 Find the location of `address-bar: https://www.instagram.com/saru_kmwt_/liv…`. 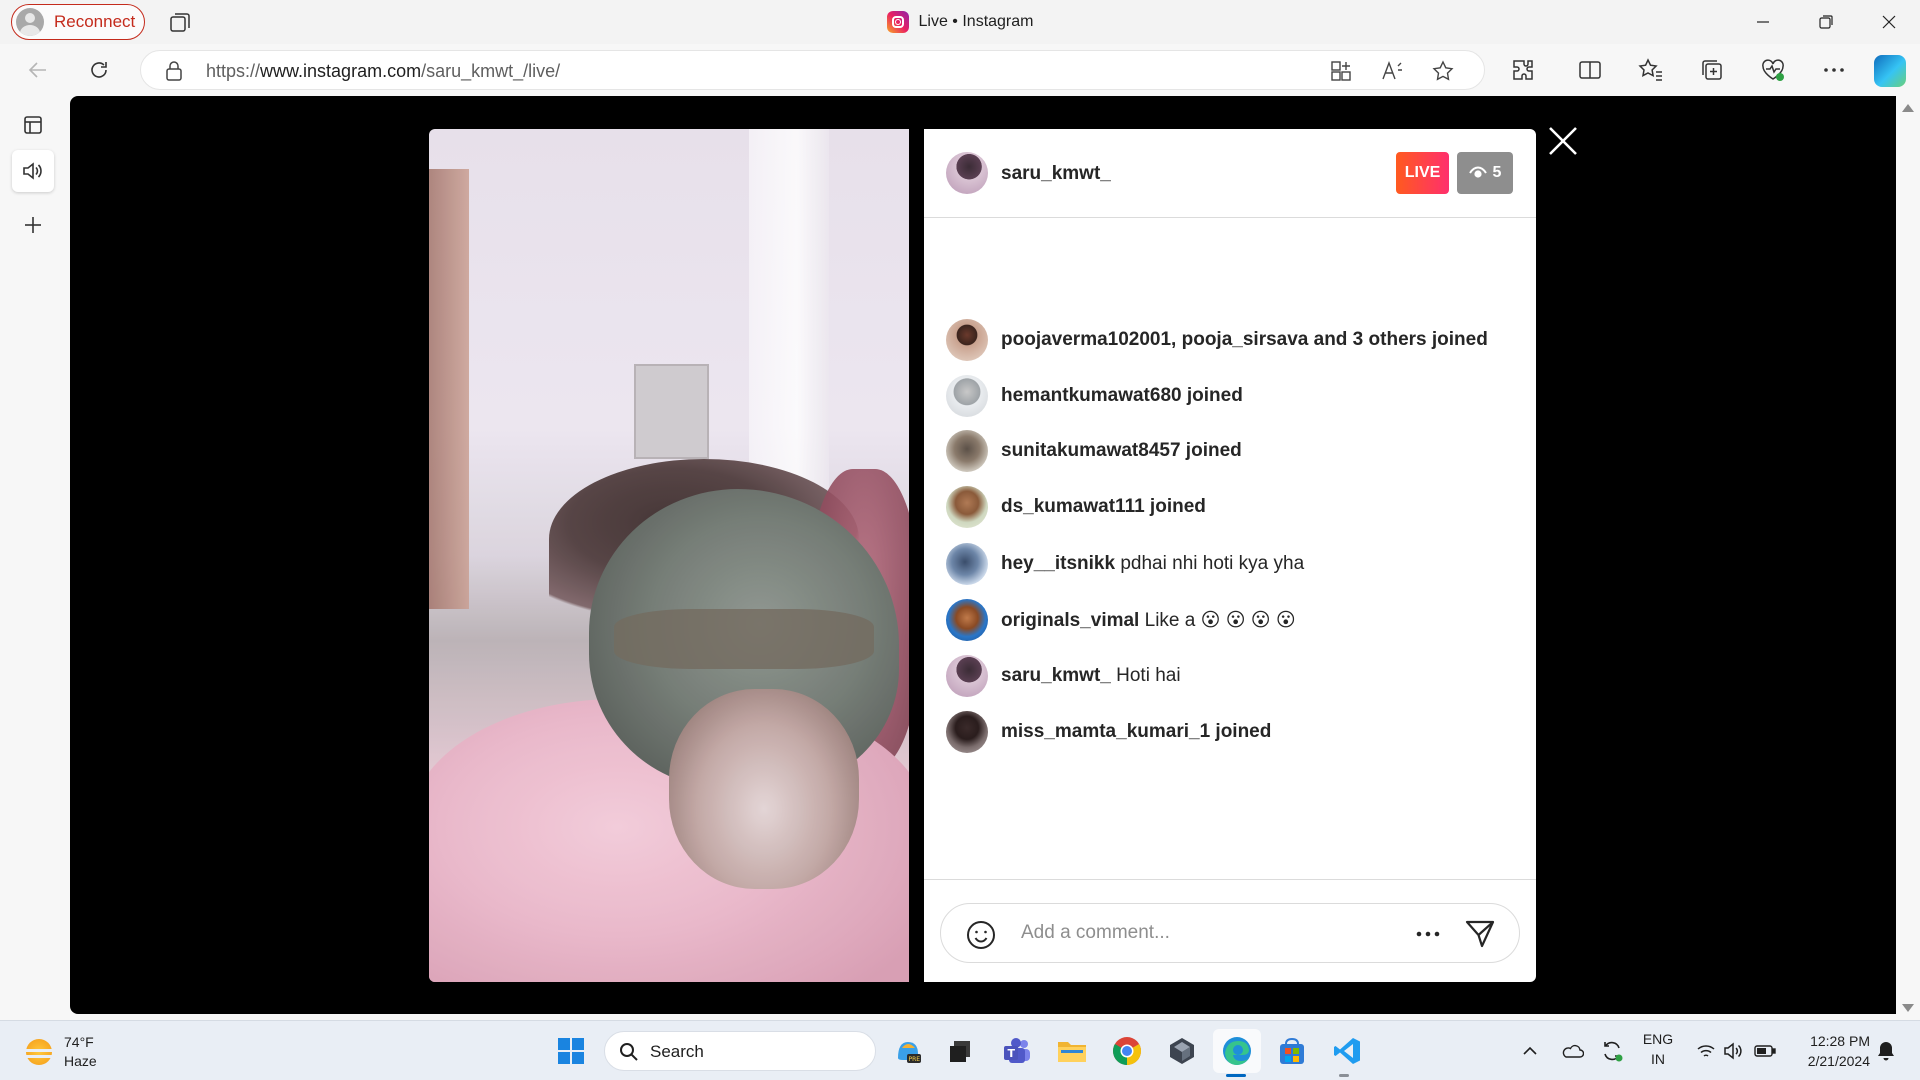

address-bar: https://www.instagram.com/saru_kmwt_/liv… is located at coordinates (812, 70).